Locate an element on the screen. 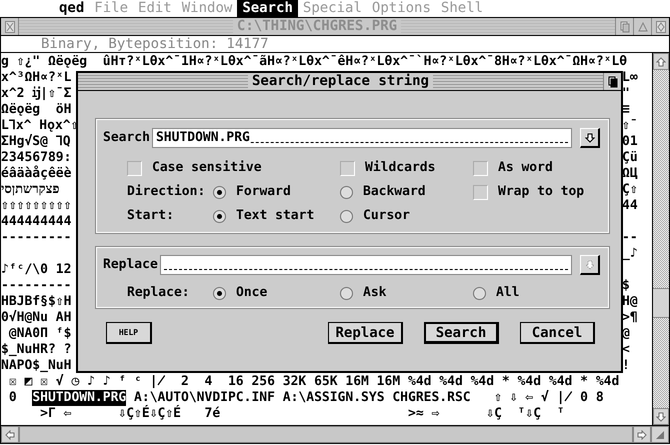 Image resolution: width=670 pixels, height=445 pixels. option-label: As word is located at coordinates (525, 168).